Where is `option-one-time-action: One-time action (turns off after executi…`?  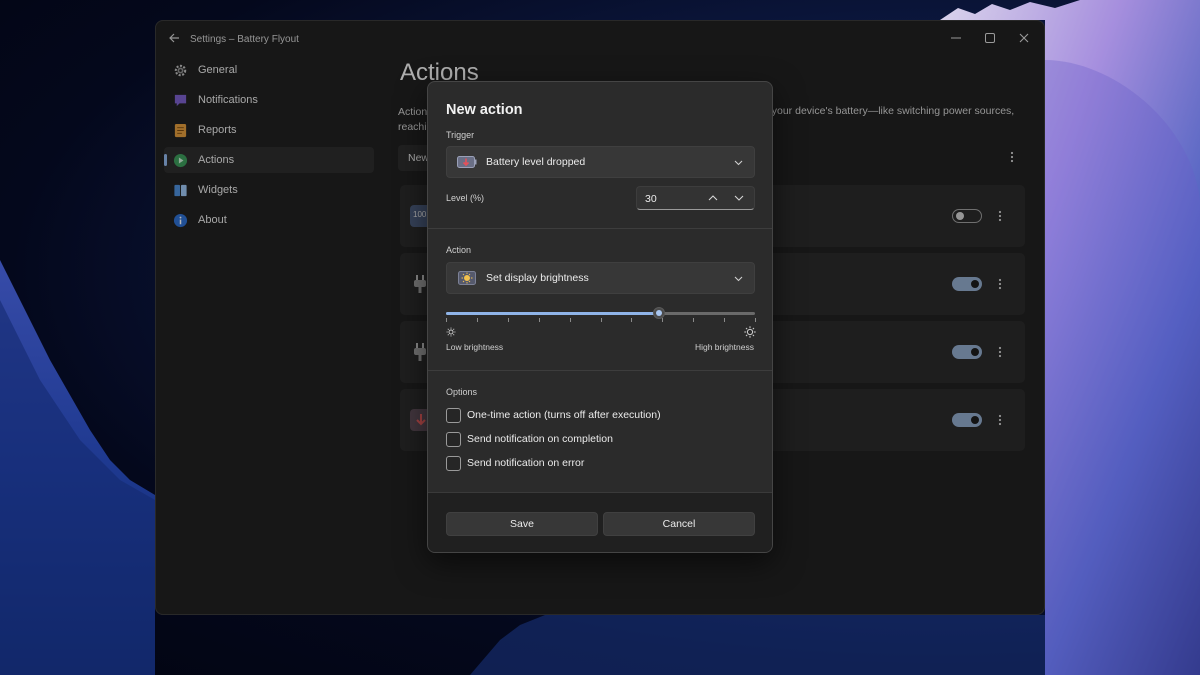 option-one-time-action: One-time action (turns off after executi… is located at coordinates (553, 415).